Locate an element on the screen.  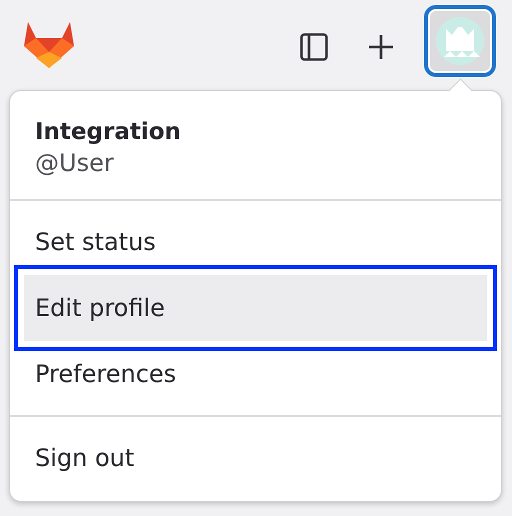
menu-item: Preferences is located at coordinates (255, 374).